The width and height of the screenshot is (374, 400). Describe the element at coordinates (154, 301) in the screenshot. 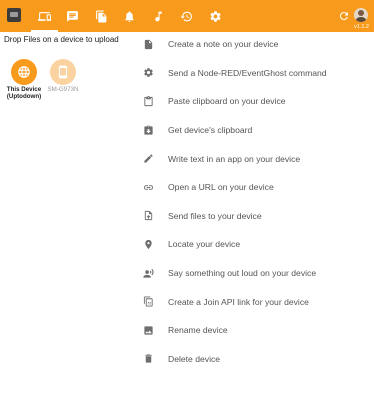

I see `copy-link-icon` at that location.